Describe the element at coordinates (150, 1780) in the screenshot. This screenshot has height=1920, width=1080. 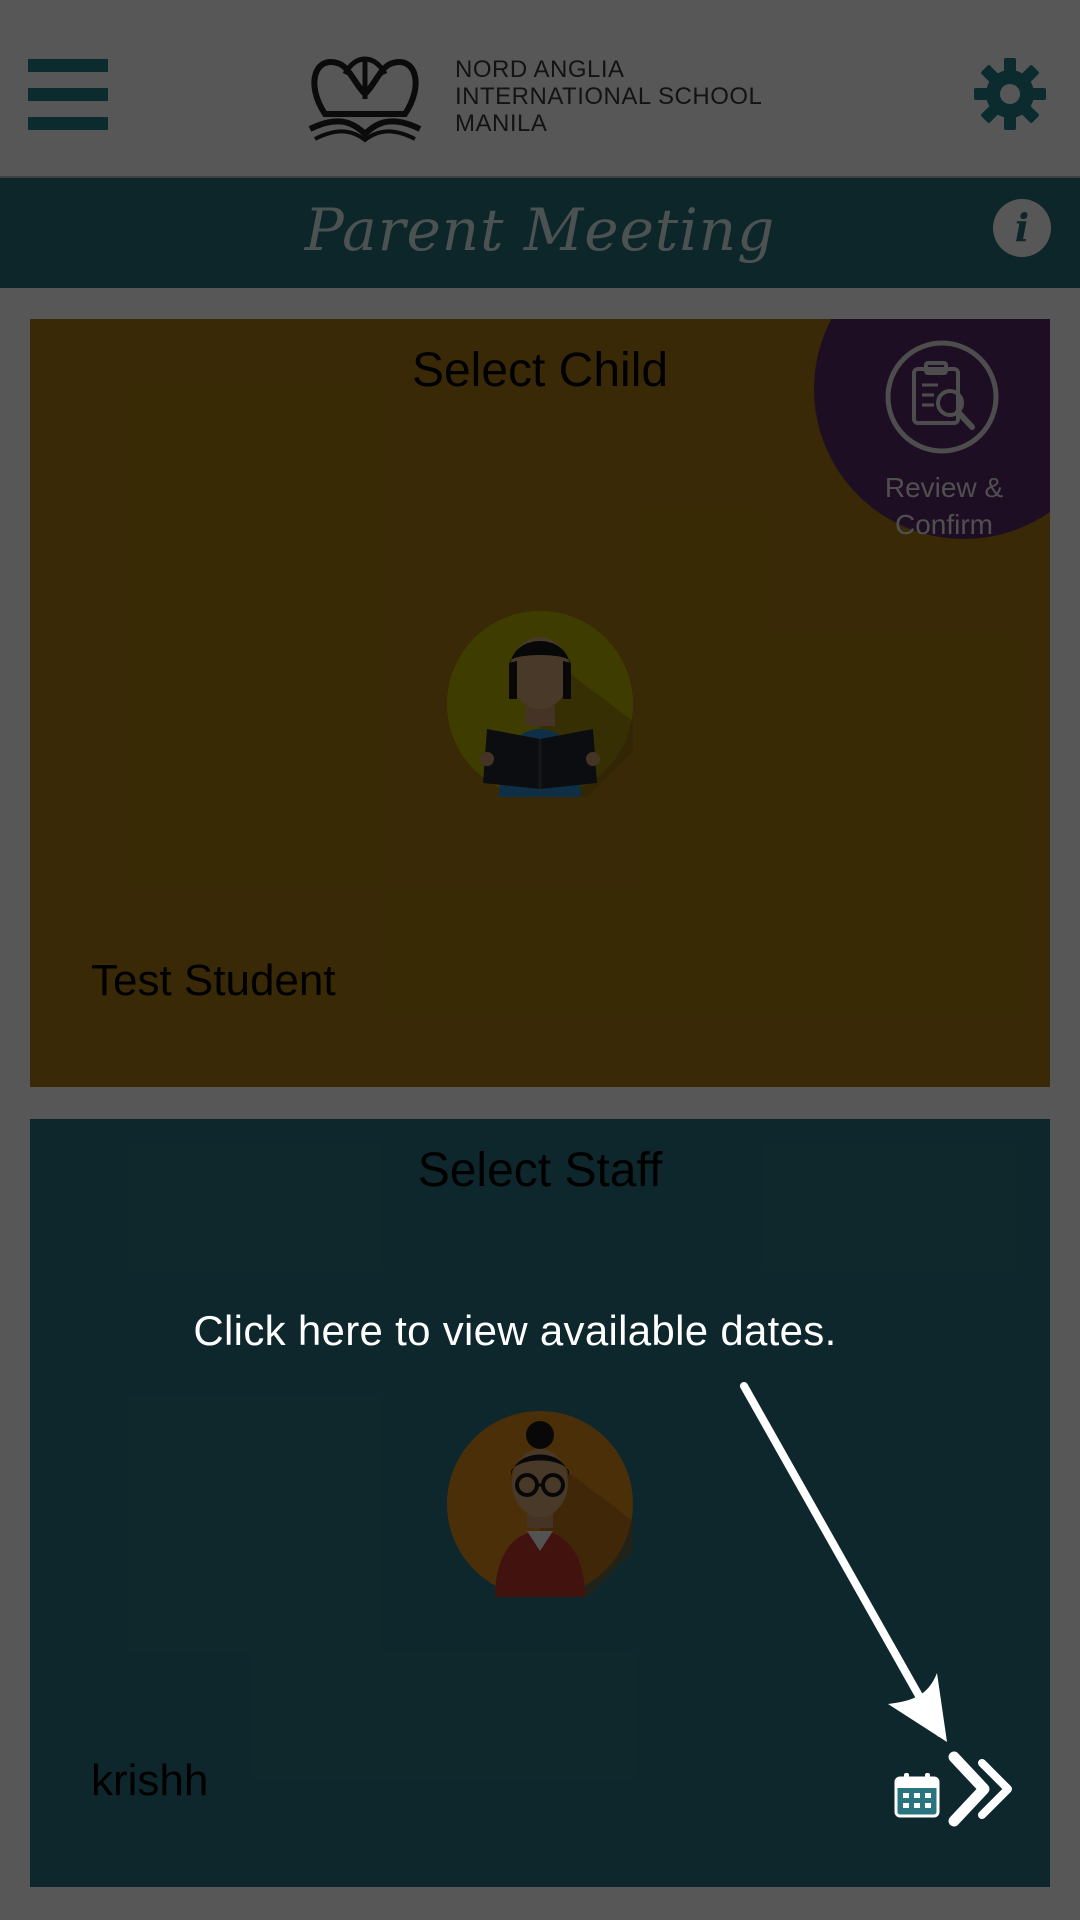
I see `staff-name: krishh` at that location.